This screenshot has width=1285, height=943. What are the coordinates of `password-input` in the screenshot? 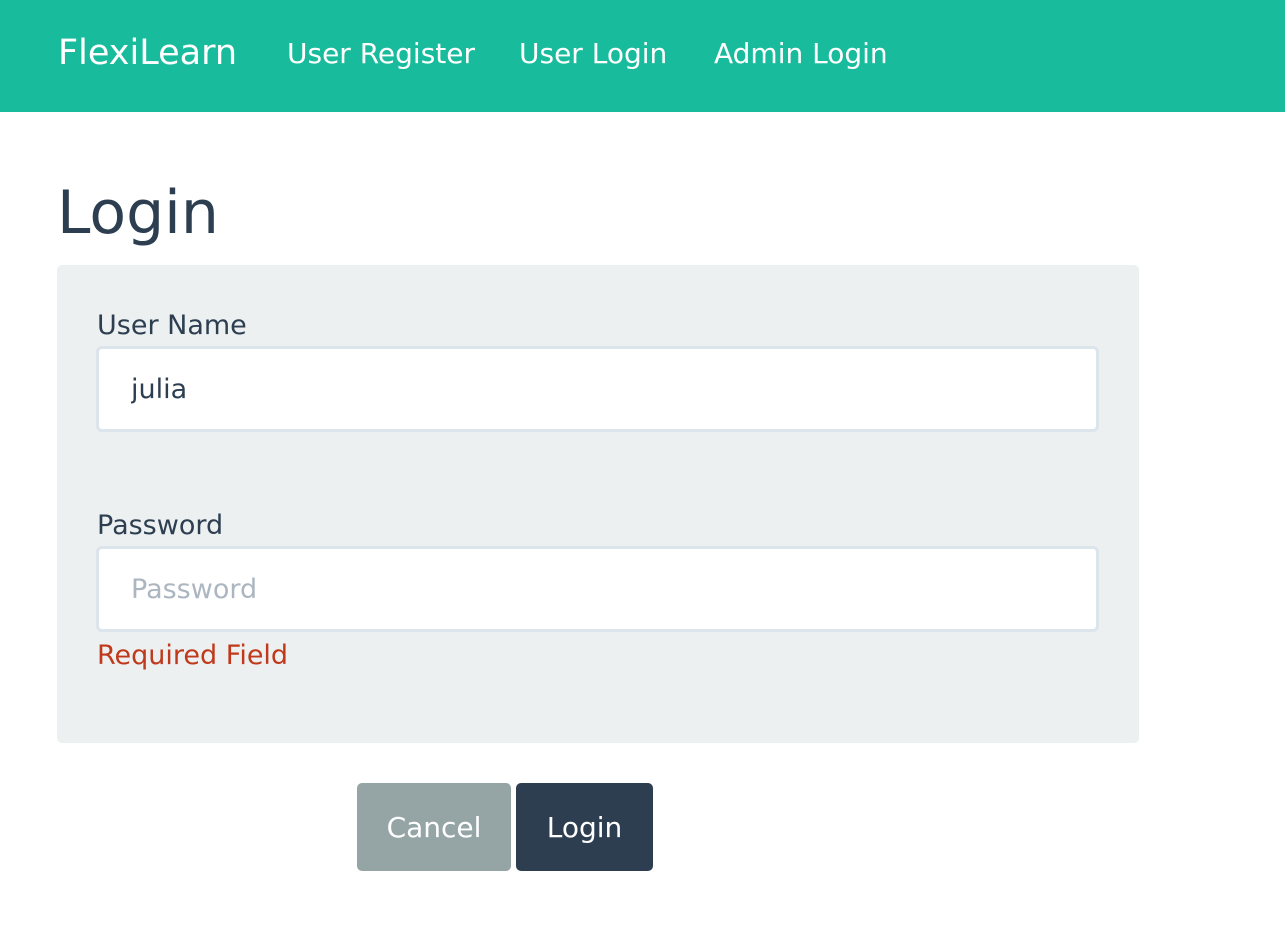 It's located at (597, 589).